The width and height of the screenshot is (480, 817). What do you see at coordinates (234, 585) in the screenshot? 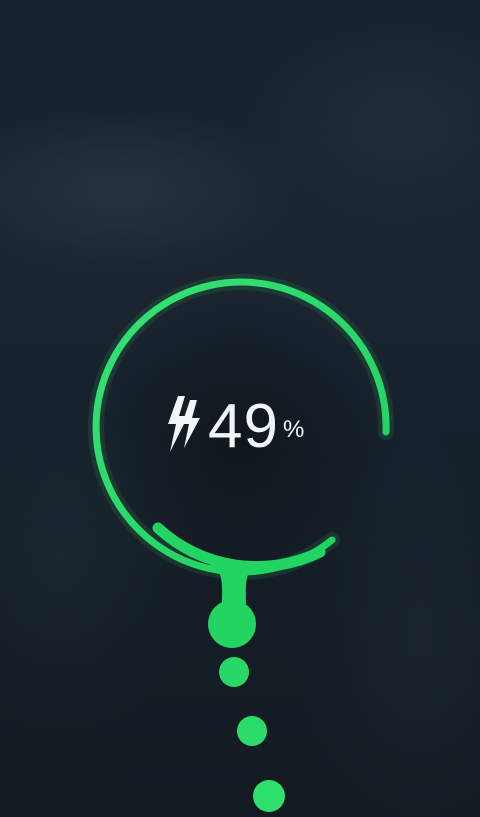
I see `charge-drip-neck` at bounding box center [234, 585].